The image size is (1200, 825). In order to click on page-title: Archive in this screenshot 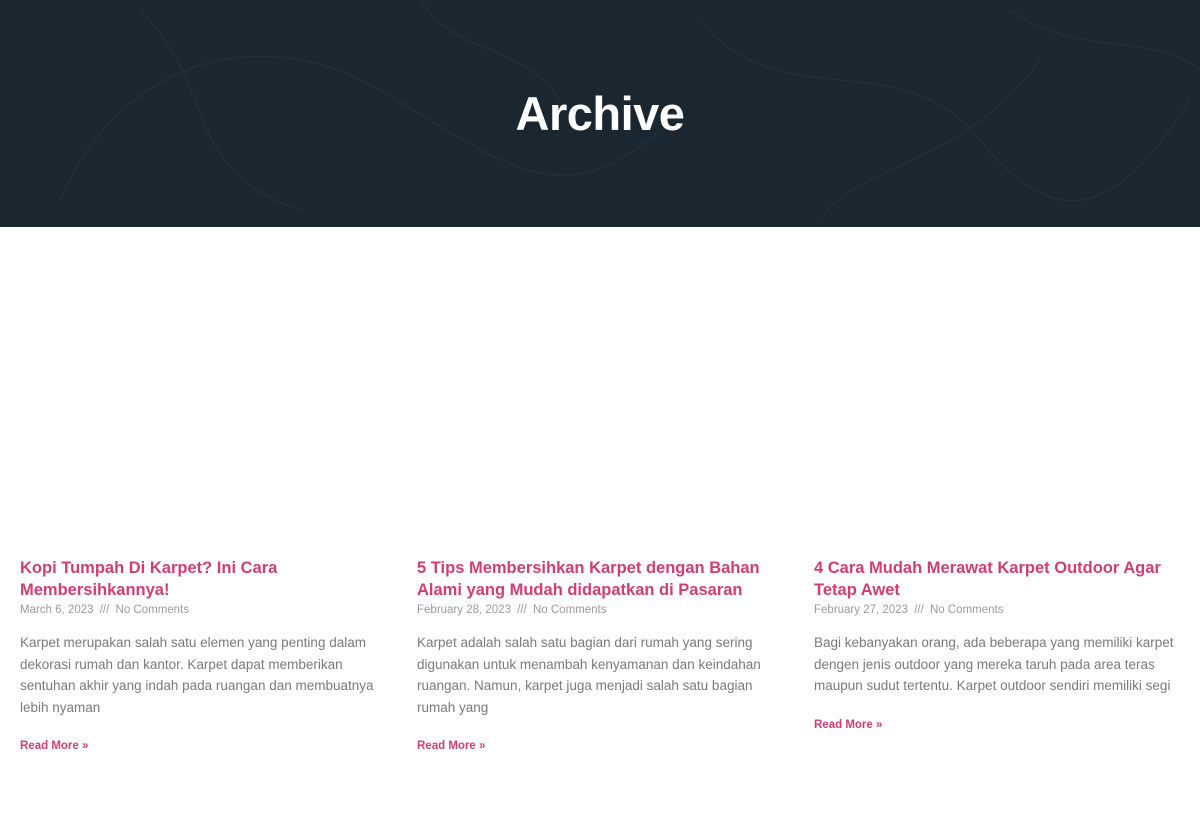, I will do `click(600, 113)`.